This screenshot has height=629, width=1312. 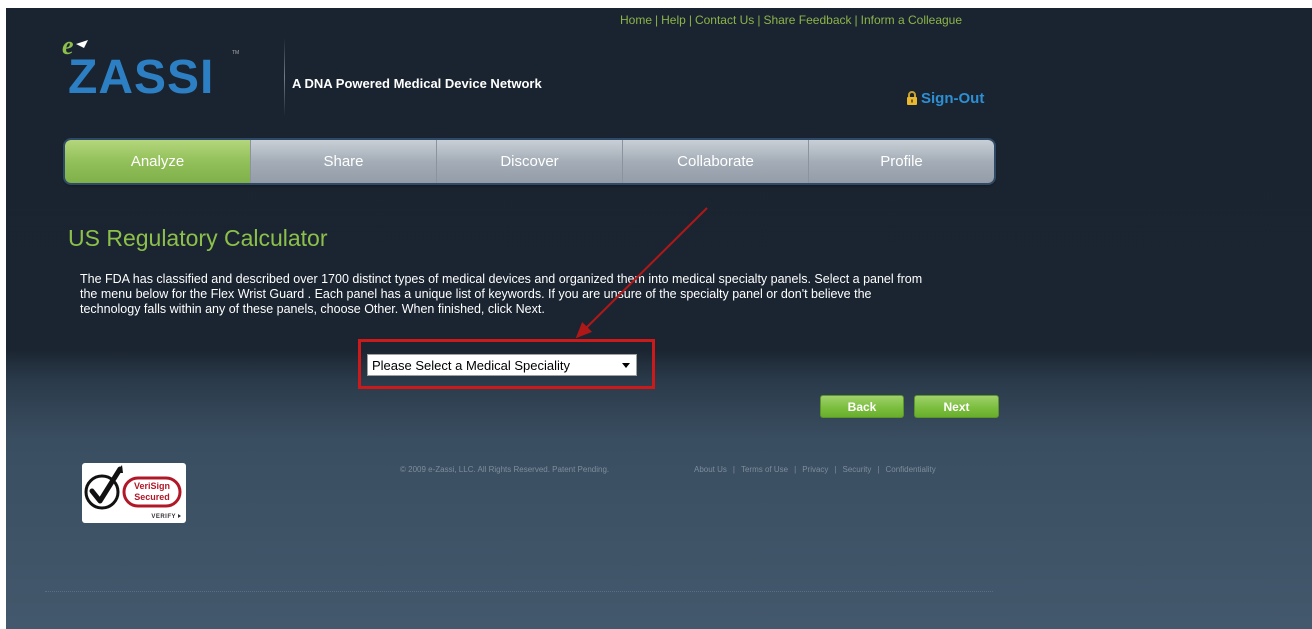 I want to click on tab-collaborate: Collaborate, so click(x=715, y=161).